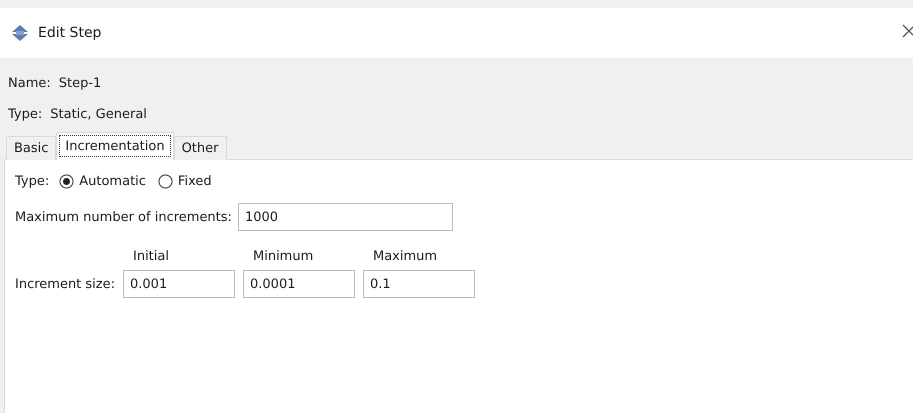 The image size is (913, 413). Describe the element at coordinates (65, 284) in the screenshot. I see `increment-size-label: Increment size:` at that location.